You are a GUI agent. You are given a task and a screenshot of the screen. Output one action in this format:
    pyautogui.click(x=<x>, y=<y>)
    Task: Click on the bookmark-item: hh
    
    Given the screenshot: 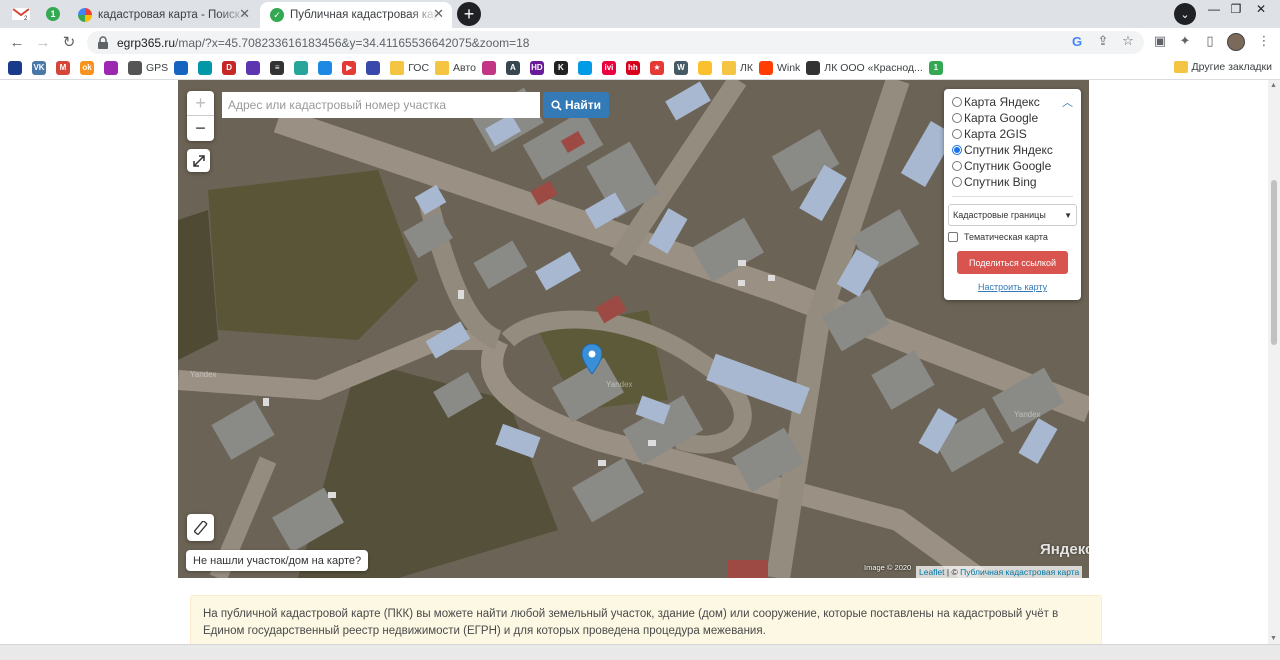 What is the action you would take?
    pyautogui.click(x=634, y=67)
    